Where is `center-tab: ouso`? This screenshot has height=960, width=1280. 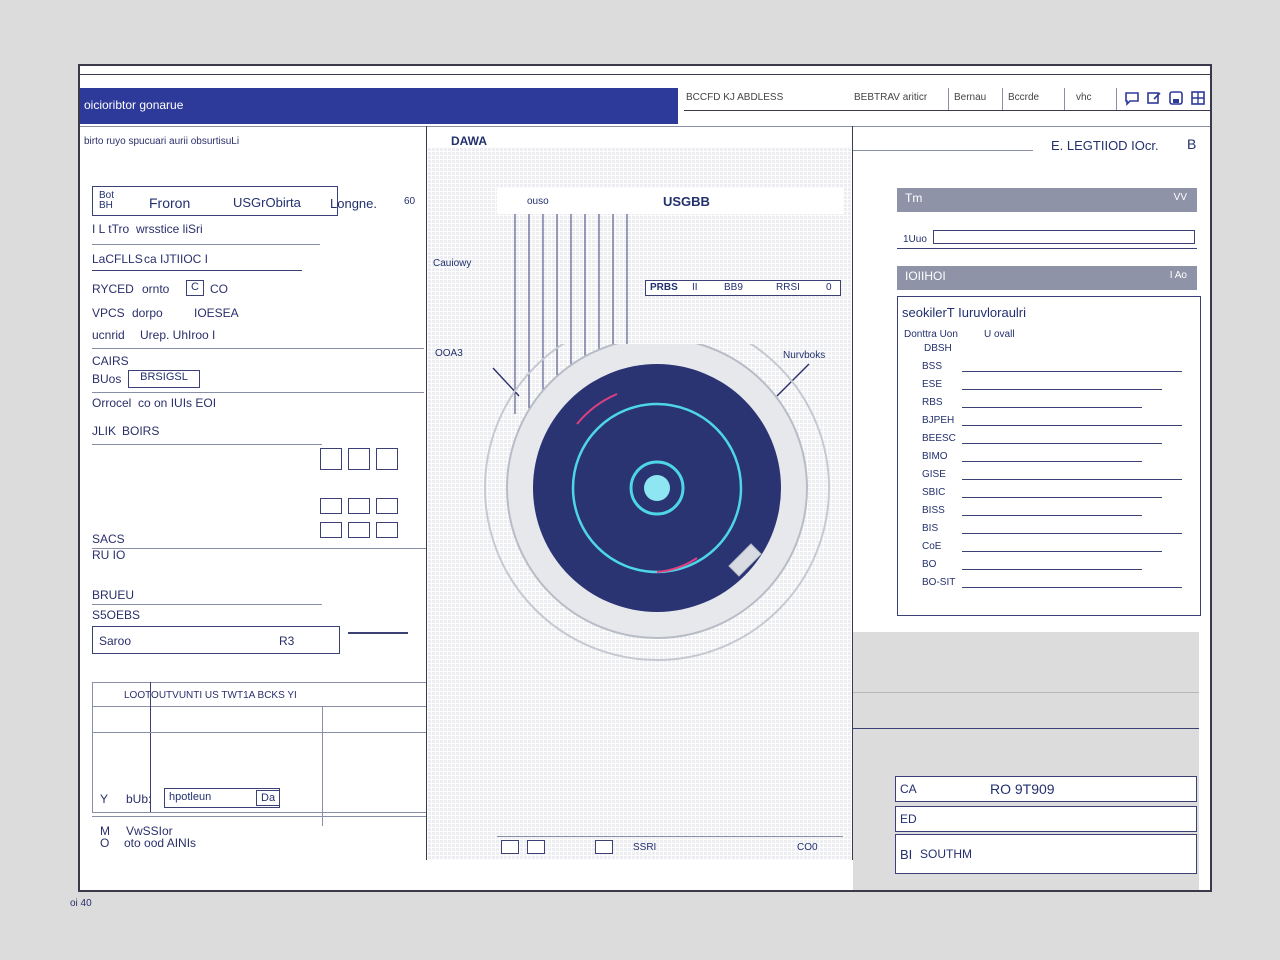
center-tab: ouso is located at coordinates (570, 201).